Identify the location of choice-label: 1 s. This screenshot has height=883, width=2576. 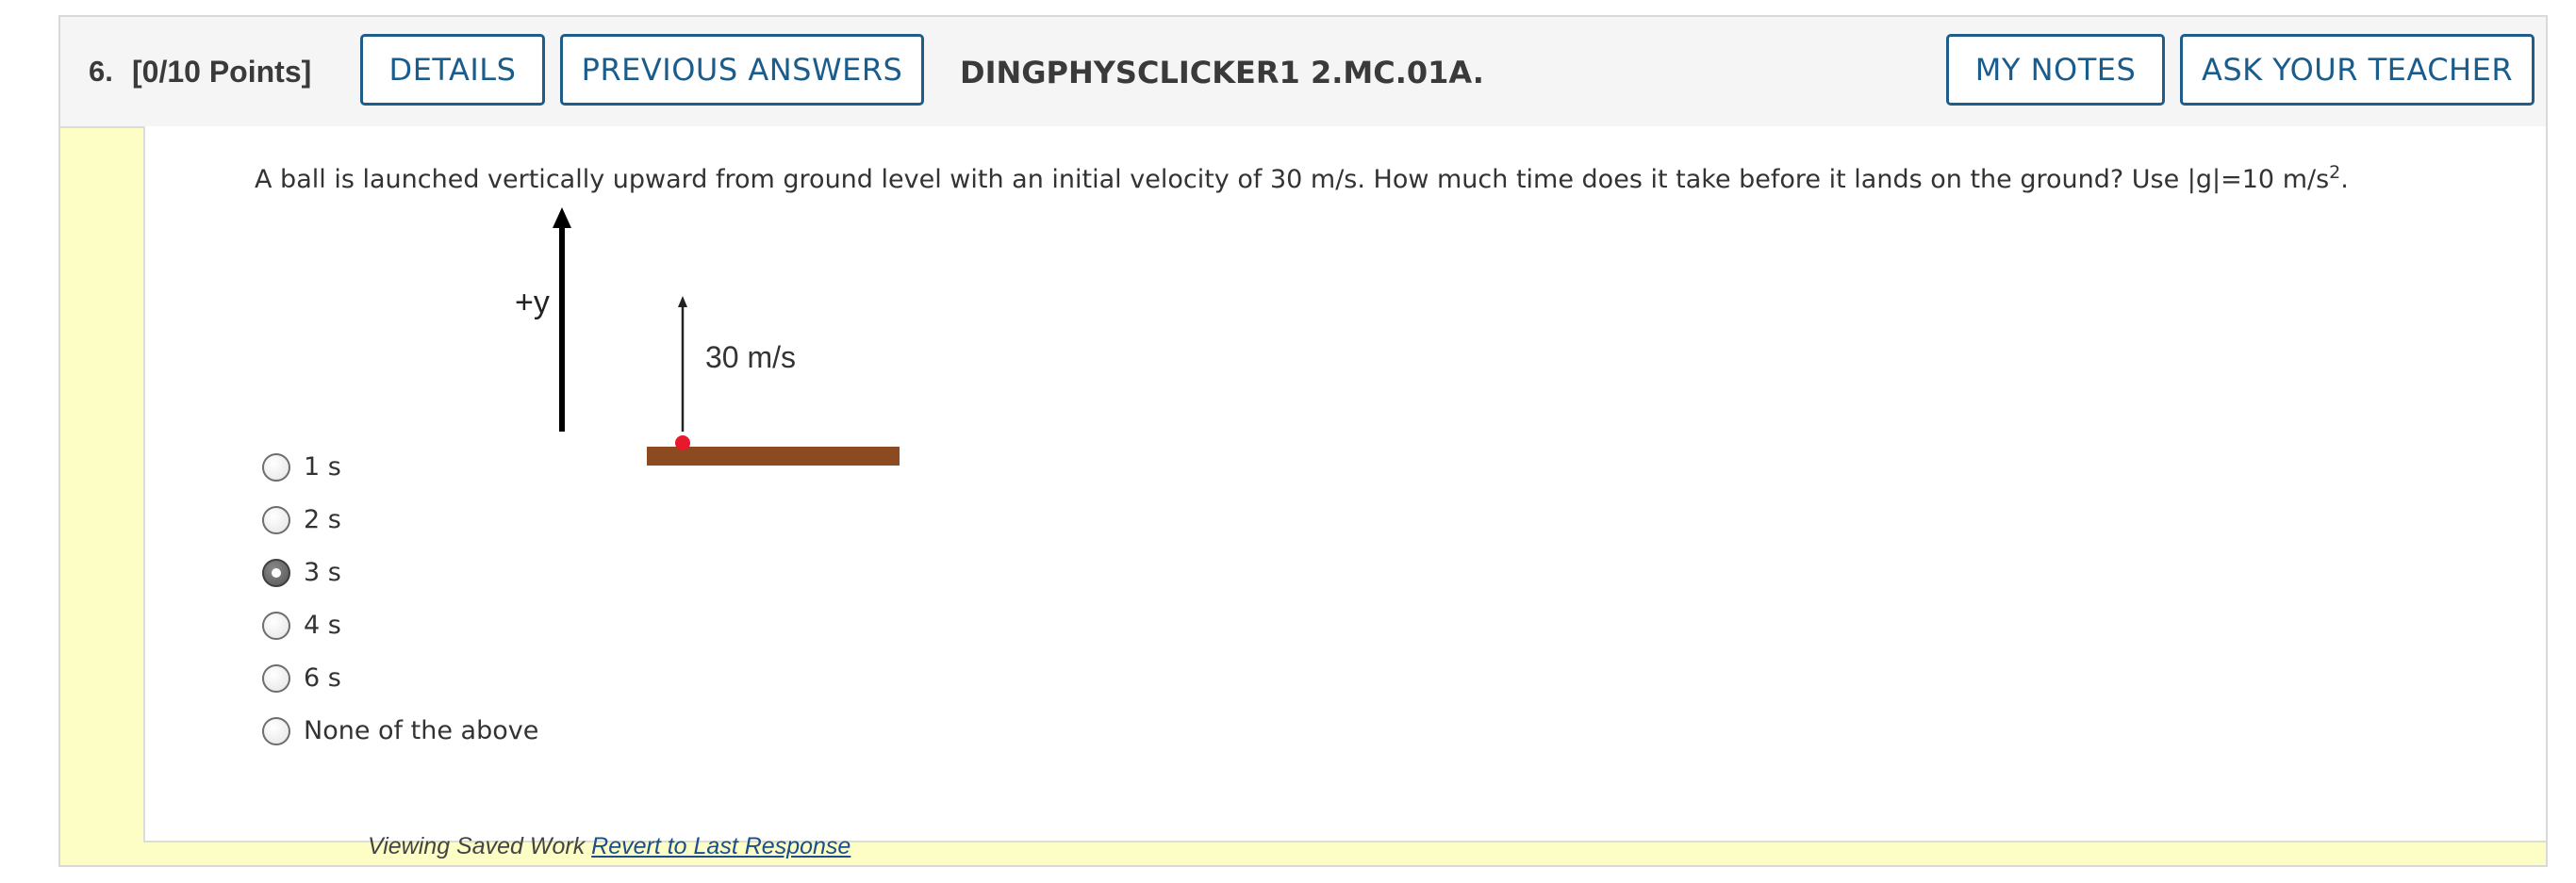
(322, 467).